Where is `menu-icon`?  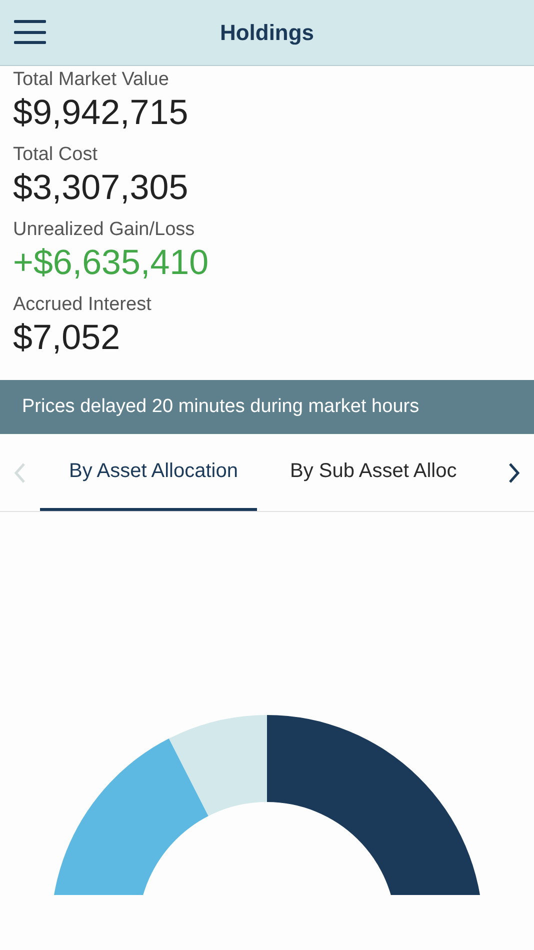
menu-icon is located at coordinates (30, 32).